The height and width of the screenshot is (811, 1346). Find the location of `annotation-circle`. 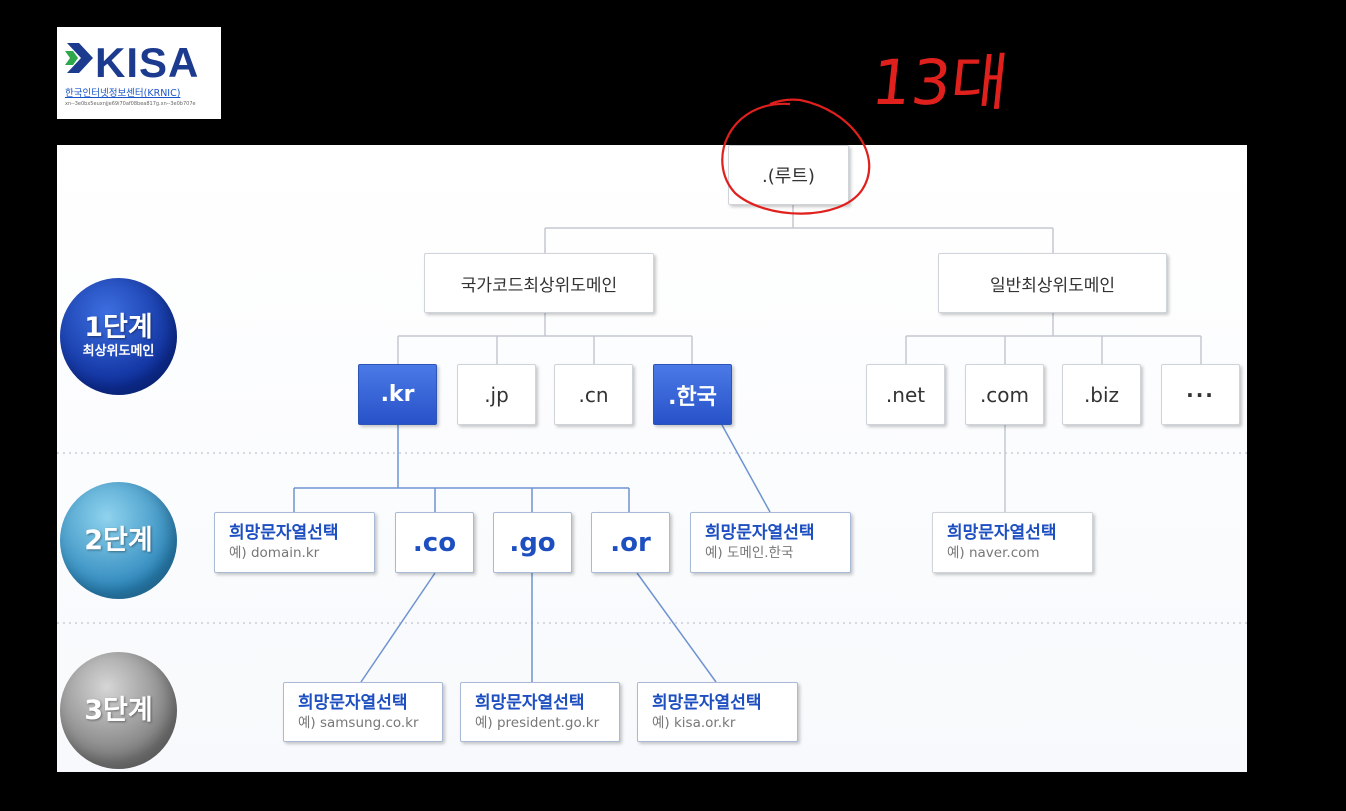

annotation-circle is located at coordinates (796, 156).